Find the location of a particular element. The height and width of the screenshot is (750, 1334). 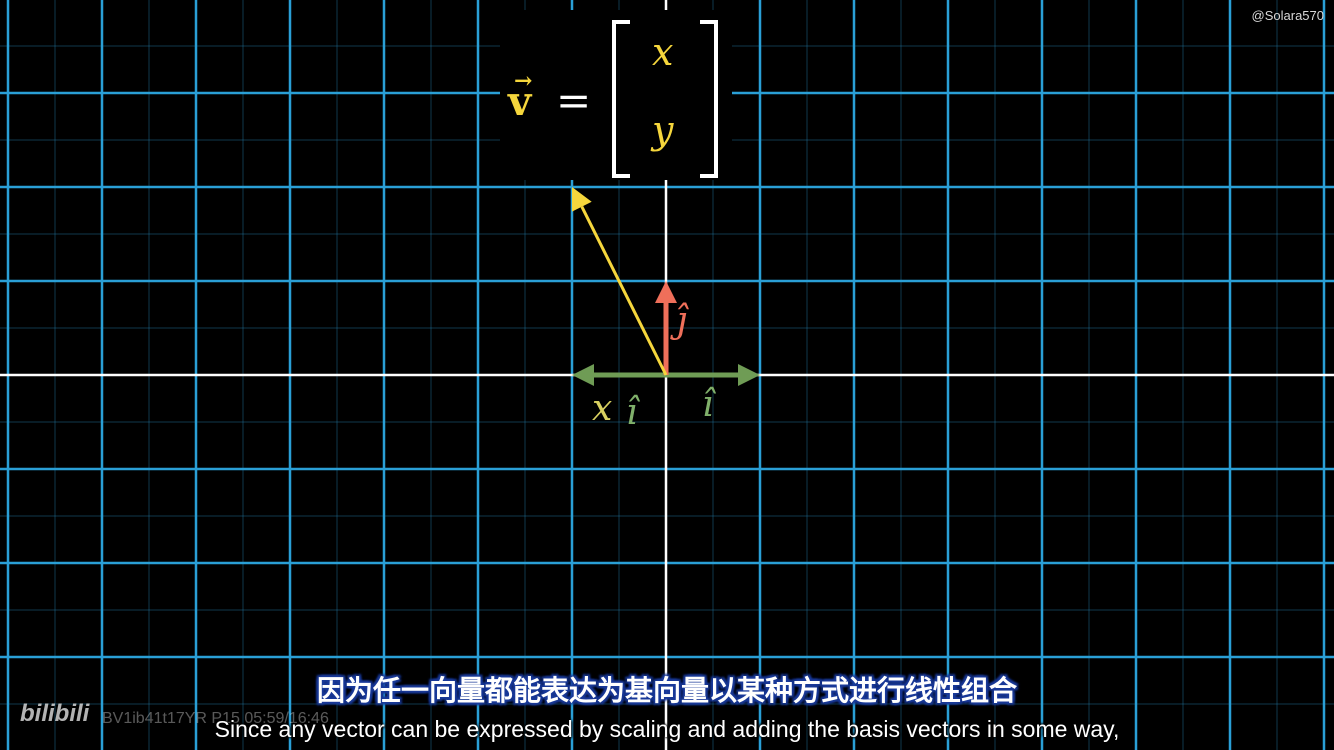

i-hat-label: î is located at coordinates (708, 404).